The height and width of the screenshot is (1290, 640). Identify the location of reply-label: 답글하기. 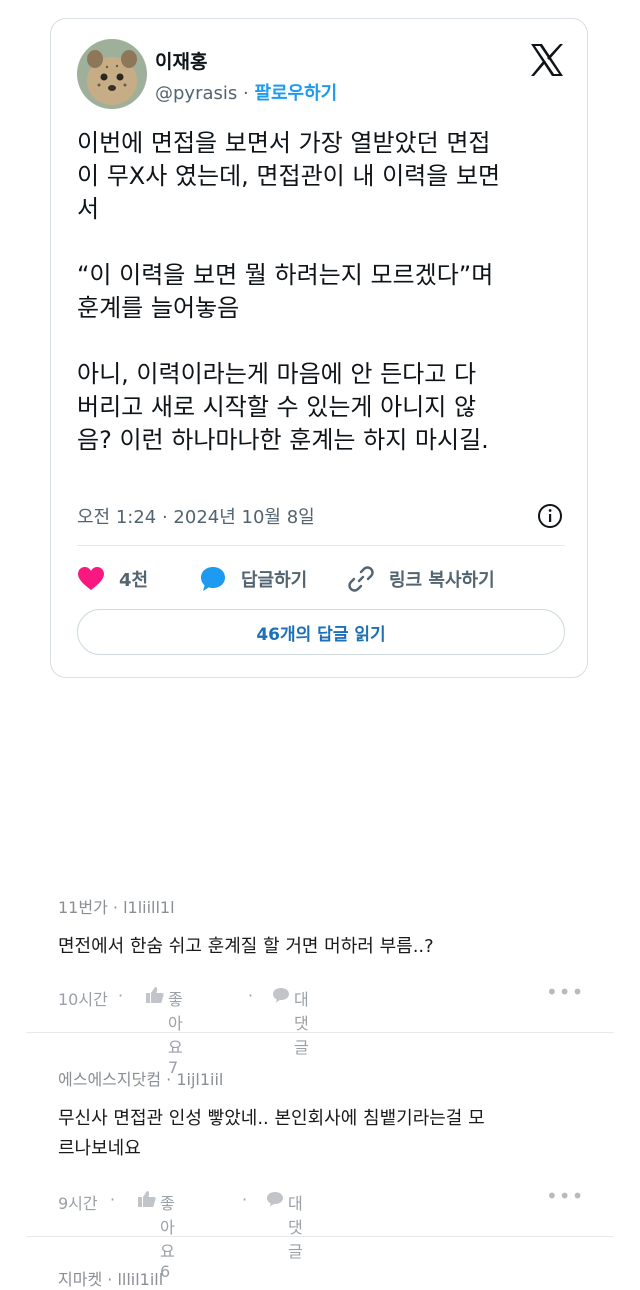
(274, 580).